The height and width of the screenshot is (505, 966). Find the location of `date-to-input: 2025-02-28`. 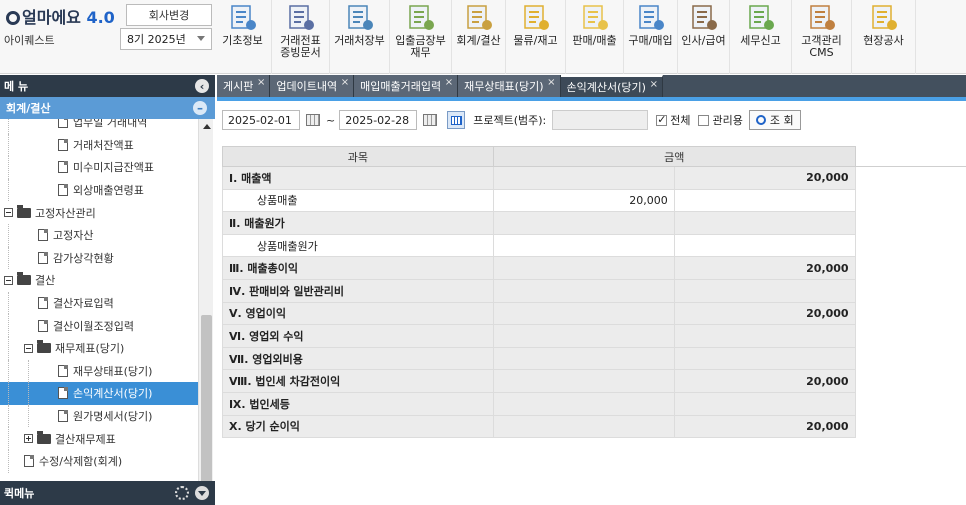

date-to-input: 2025-02-28 is located at coordinates (378, 120).